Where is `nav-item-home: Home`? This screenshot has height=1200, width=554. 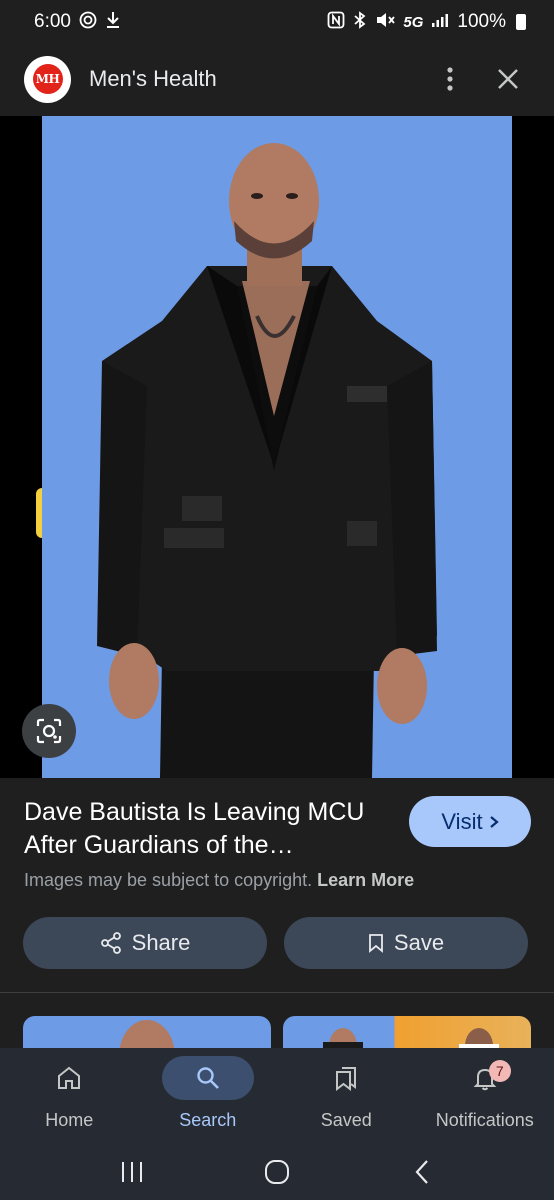 nav-item-home: Home is located at coordinates (69, 1096).